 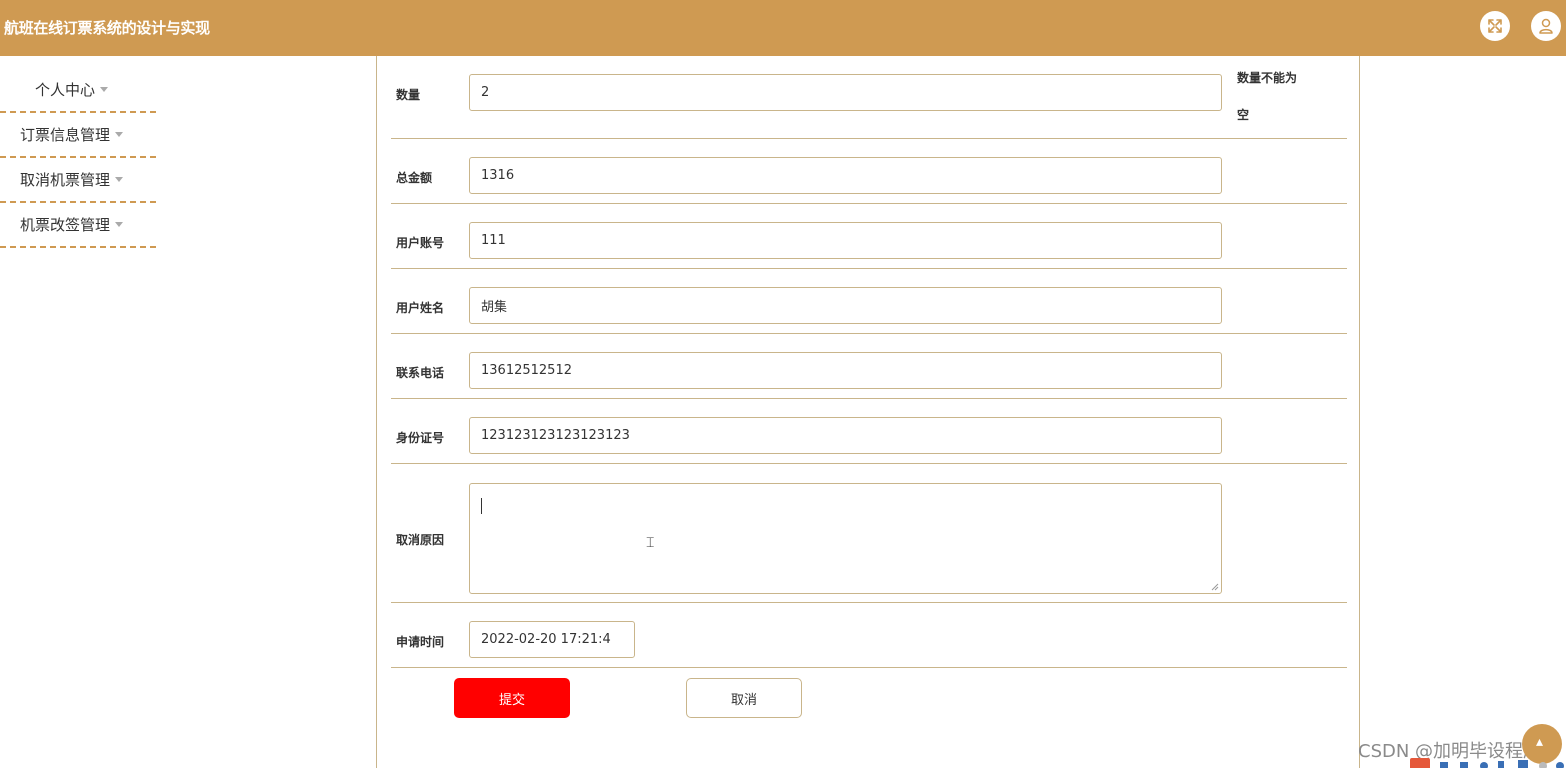 I want to click on cancel-button: 取消, so click(x=744, y=698).